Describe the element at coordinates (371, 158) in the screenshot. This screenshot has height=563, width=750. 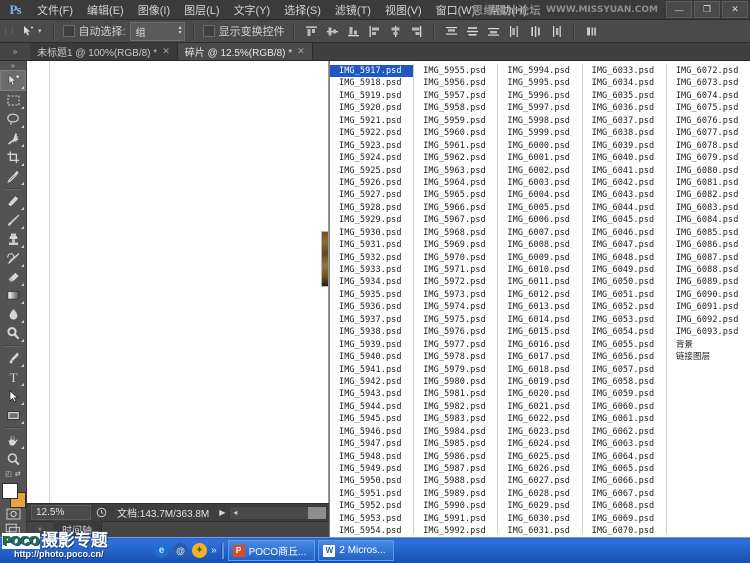
I see `file-list-item: IMG_5924.psd` at that location.